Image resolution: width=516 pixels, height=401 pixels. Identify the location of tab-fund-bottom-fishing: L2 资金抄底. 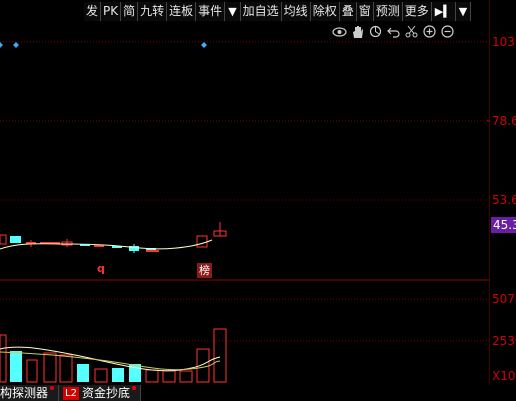
(100, 393).